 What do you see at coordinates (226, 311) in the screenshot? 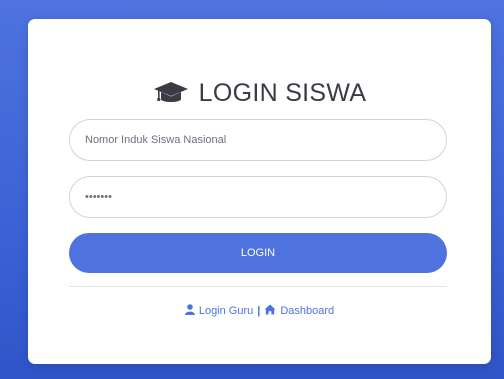
I see `login-guru-label: Login Guru` at bounding box center [226, 311].